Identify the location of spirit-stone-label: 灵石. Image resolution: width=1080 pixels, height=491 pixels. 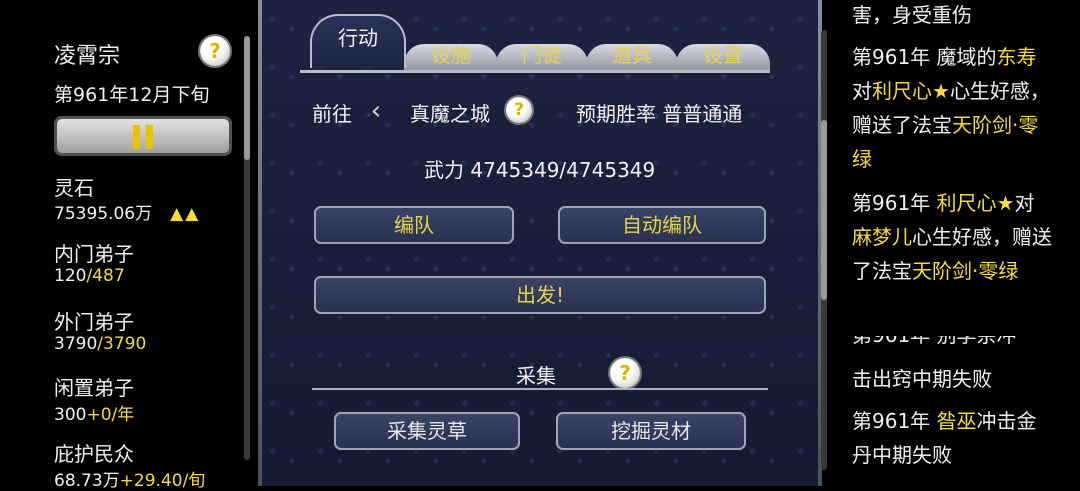
(74, 188).